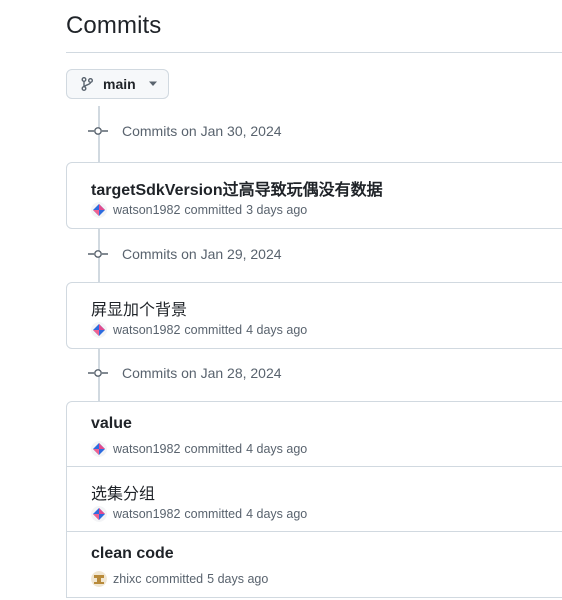 This screenshot has width=562, height=600. Describe the element at coordinates (314, 564) in the screenshot. I see `commit-row: clean code zhixc committed 5 days ago` at that location.